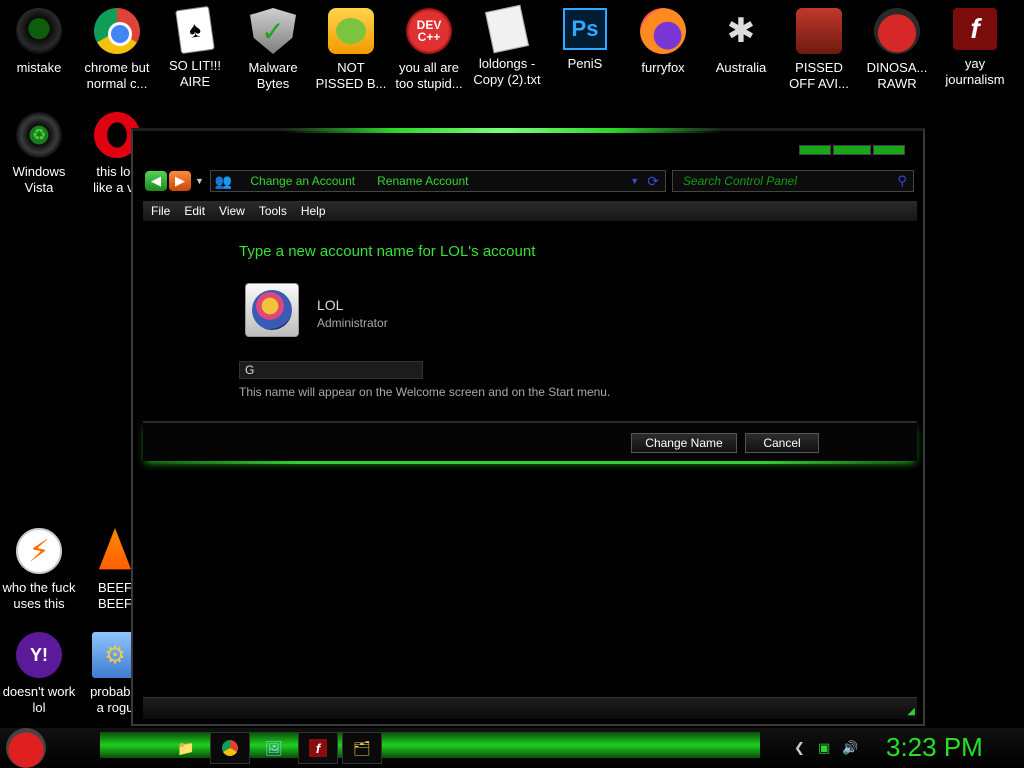  I want to click on history-dropdown-icon: ▼, so click(199, 181).